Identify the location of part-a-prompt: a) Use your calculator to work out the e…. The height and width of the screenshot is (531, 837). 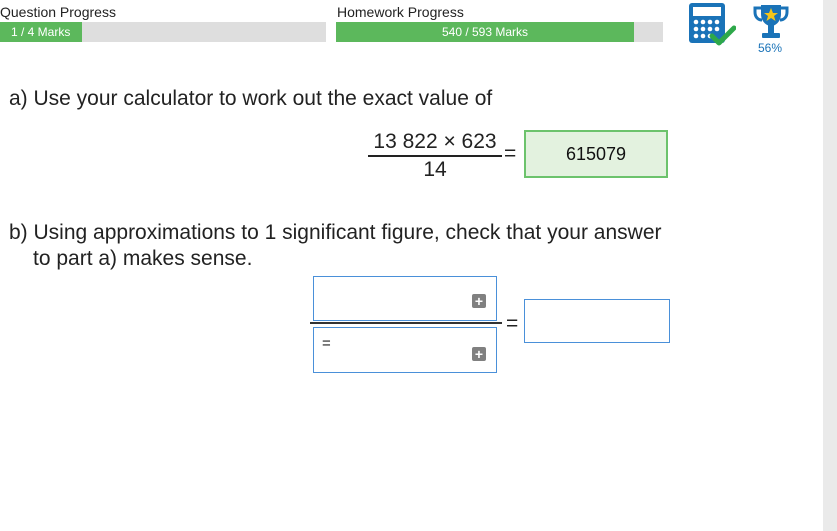
(251, 98).